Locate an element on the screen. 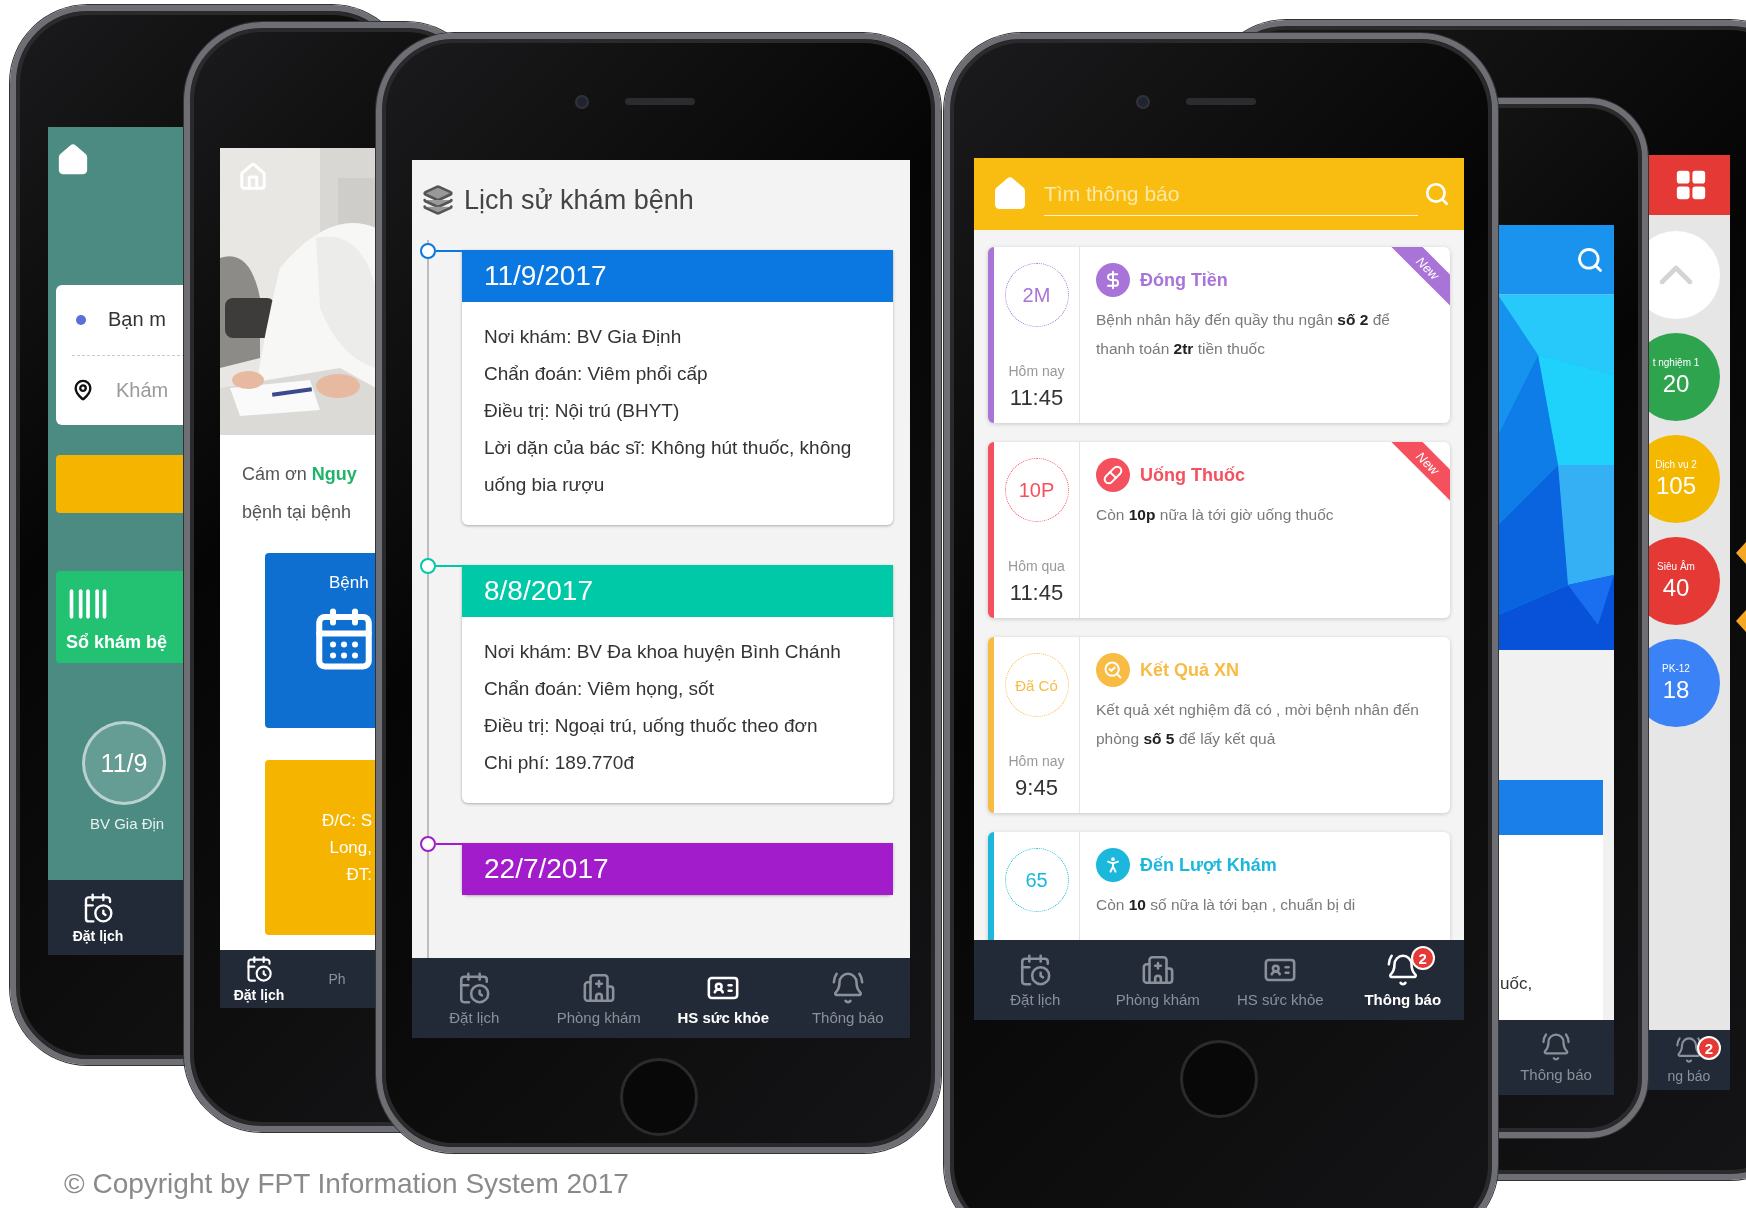 The image size is (1746, 1208). day-label: Hôm qua is located at coordinates (1036, 566).